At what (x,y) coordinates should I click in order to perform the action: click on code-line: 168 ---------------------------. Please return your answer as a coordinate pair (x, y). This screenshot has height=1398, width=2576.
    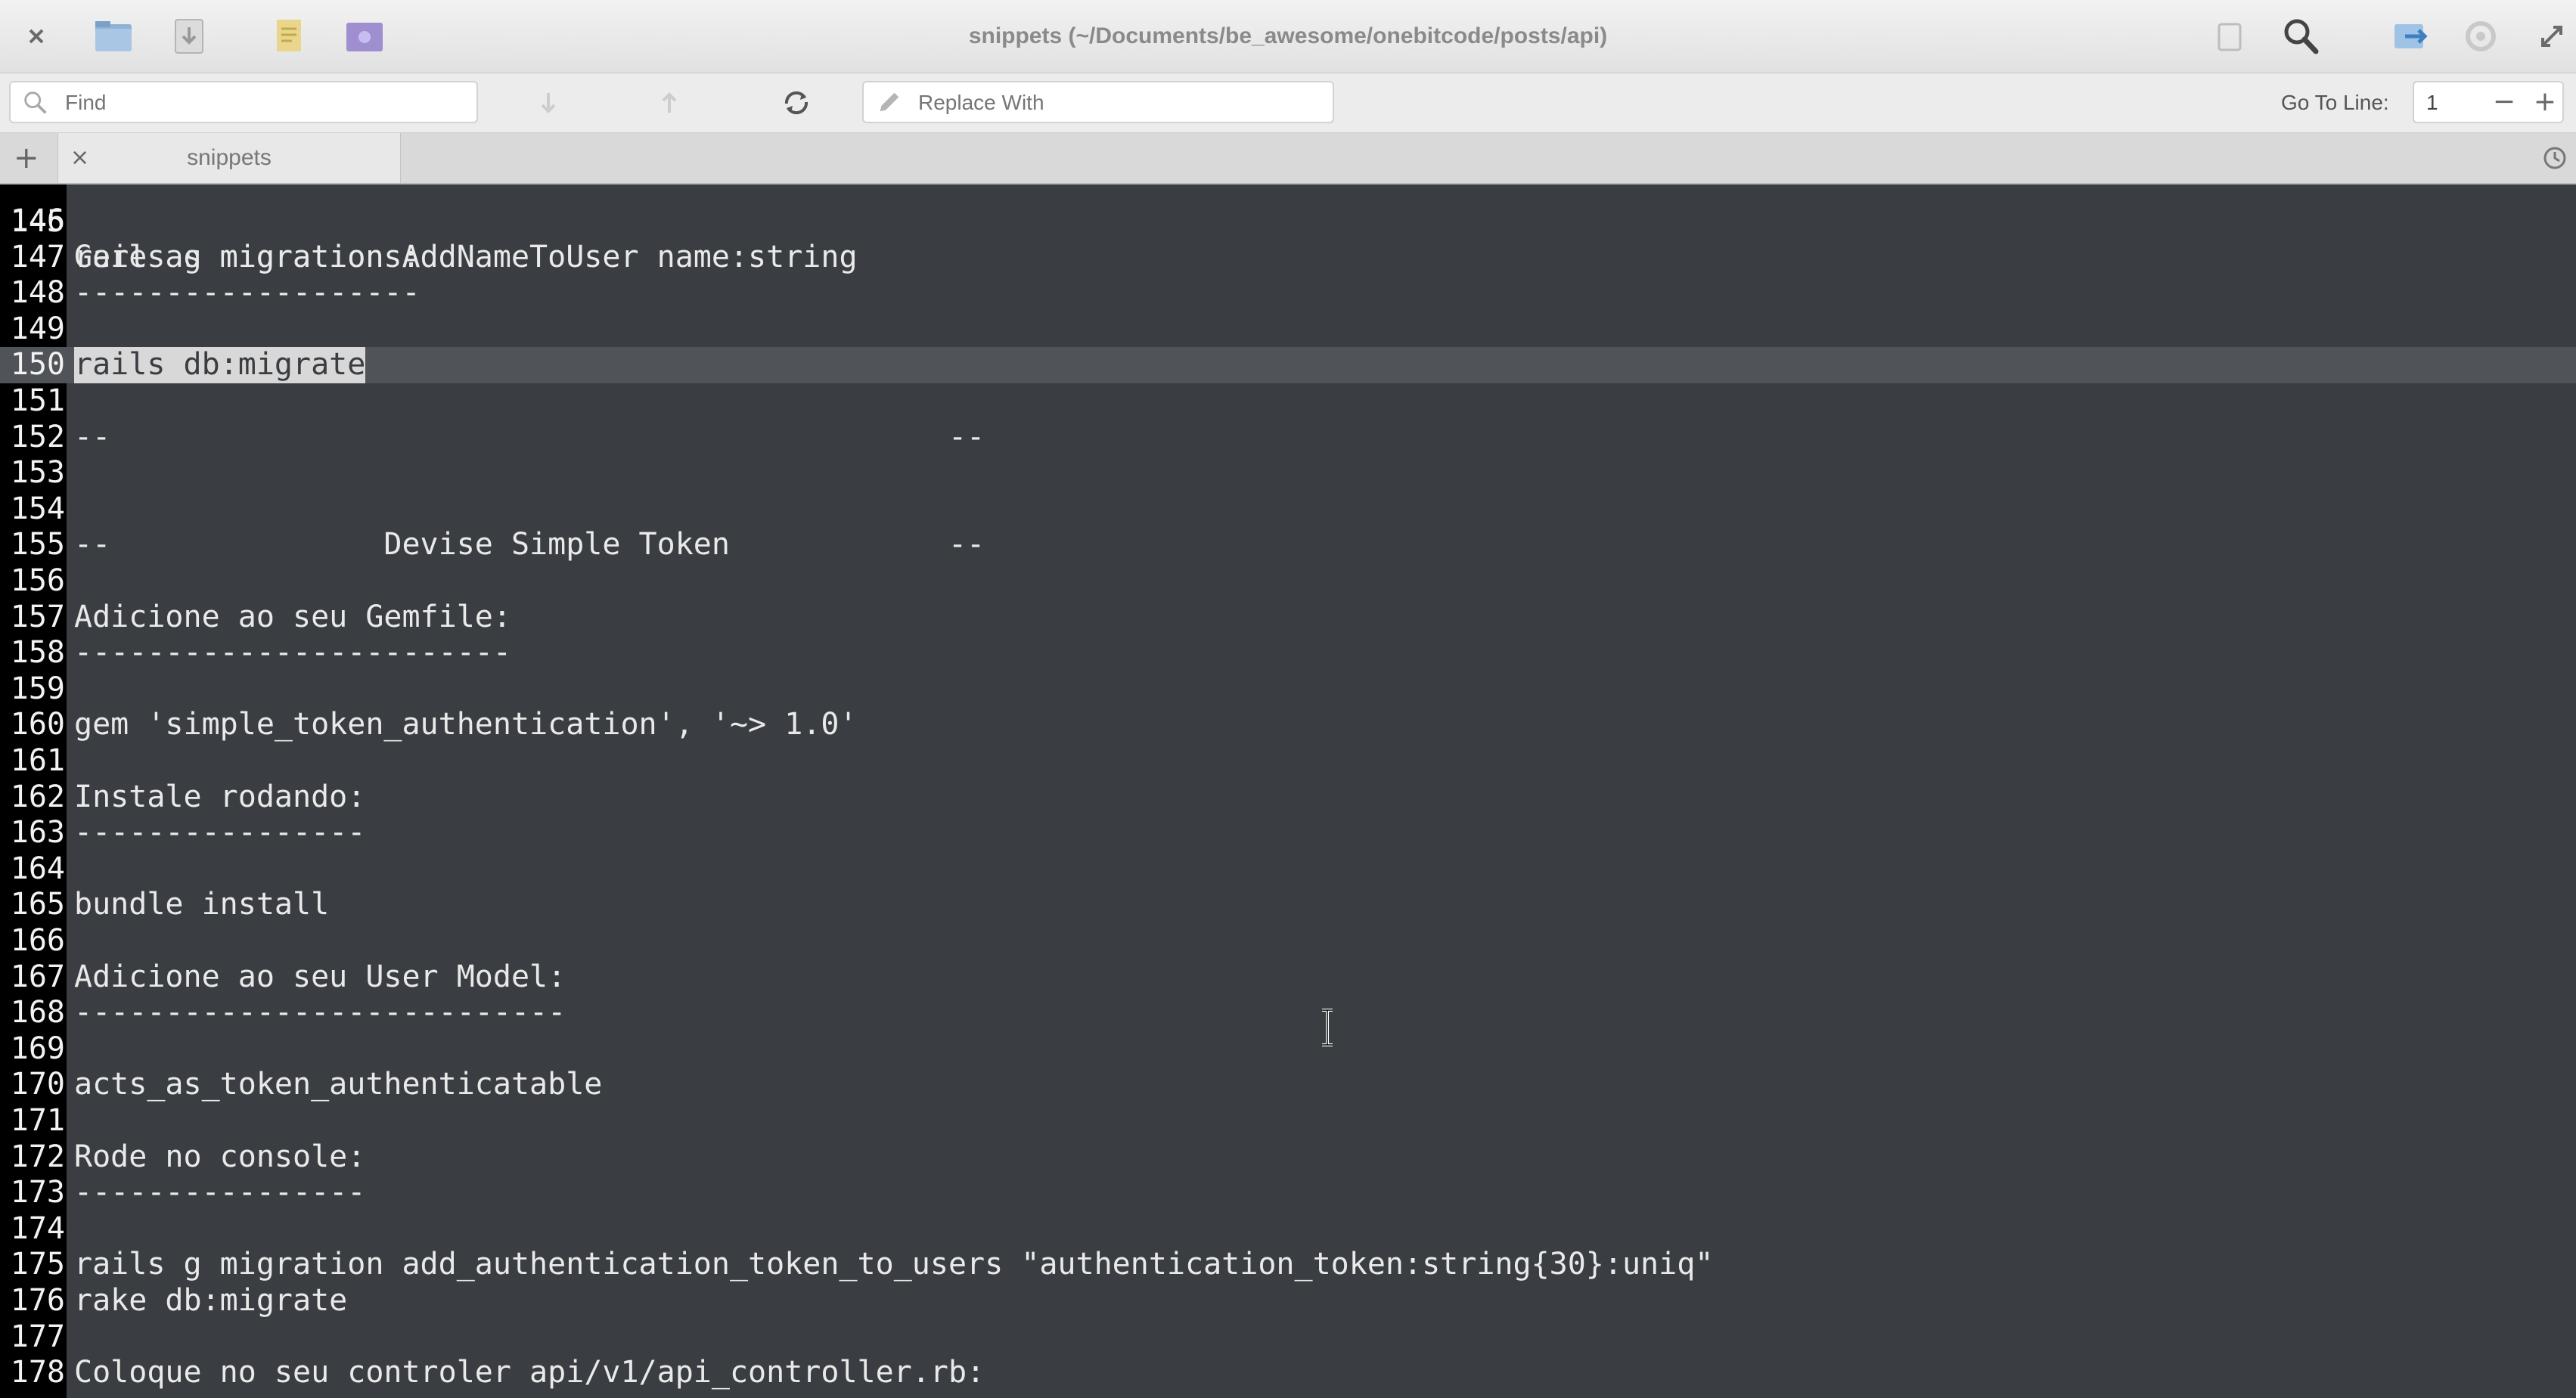
    Looking at the image, I should click on (1288, 1013).